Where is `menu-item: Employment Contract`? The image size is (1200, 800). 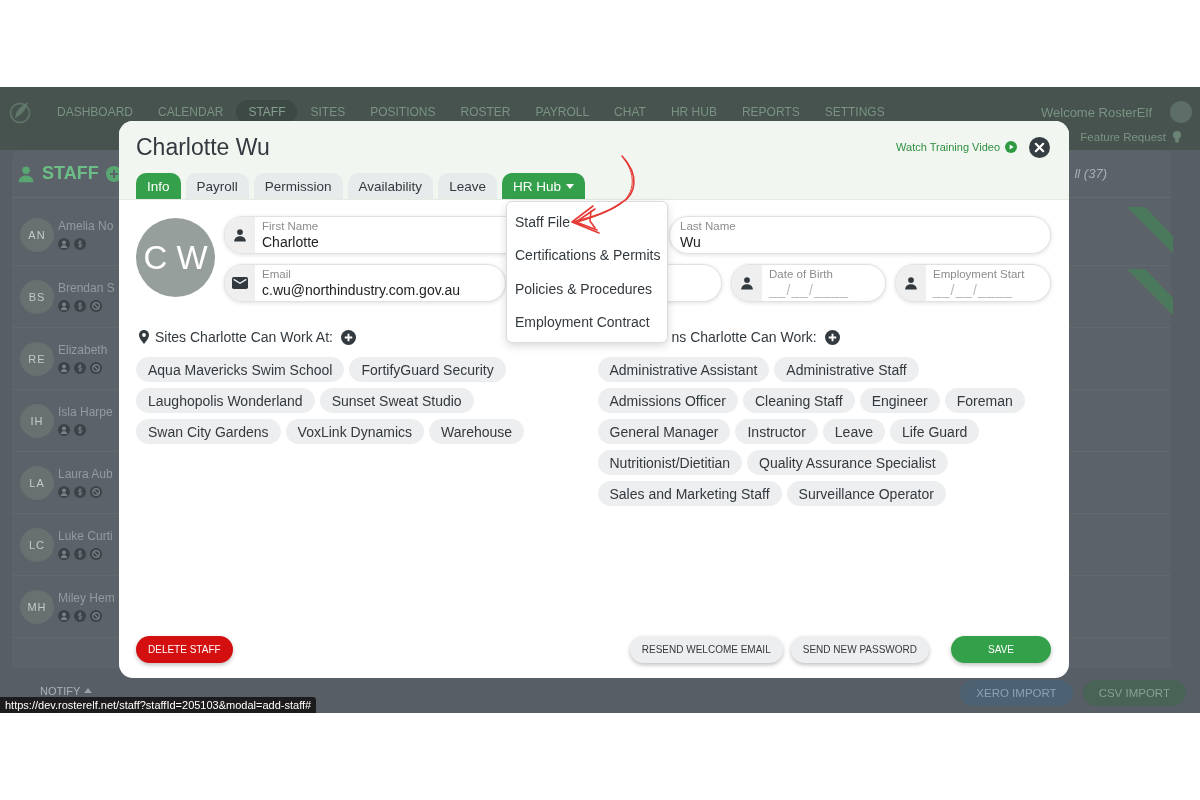 menu-item: Employment Contract is located at coordinates (587, 322).